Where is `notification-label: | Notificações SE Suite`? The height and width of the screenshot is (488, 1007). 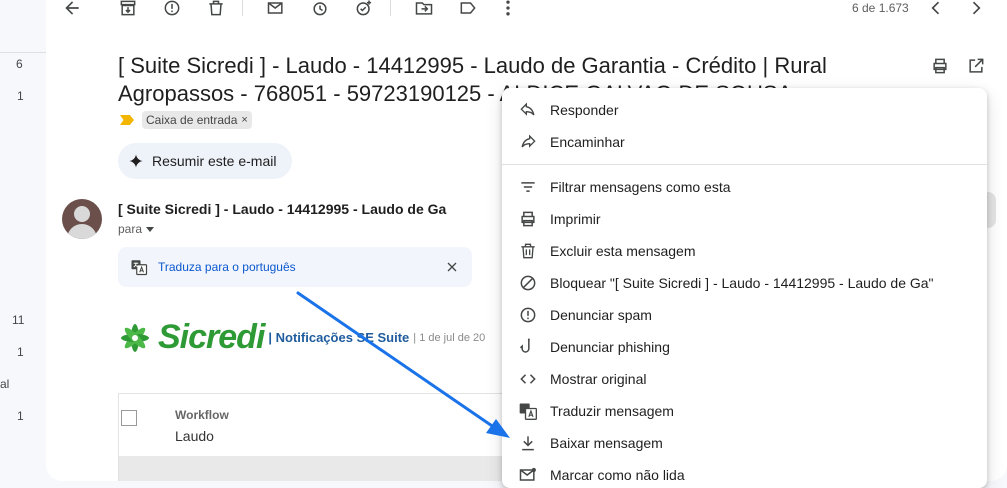
notification-label: | Notificações SE Suite is located at coordinates (339, 337).